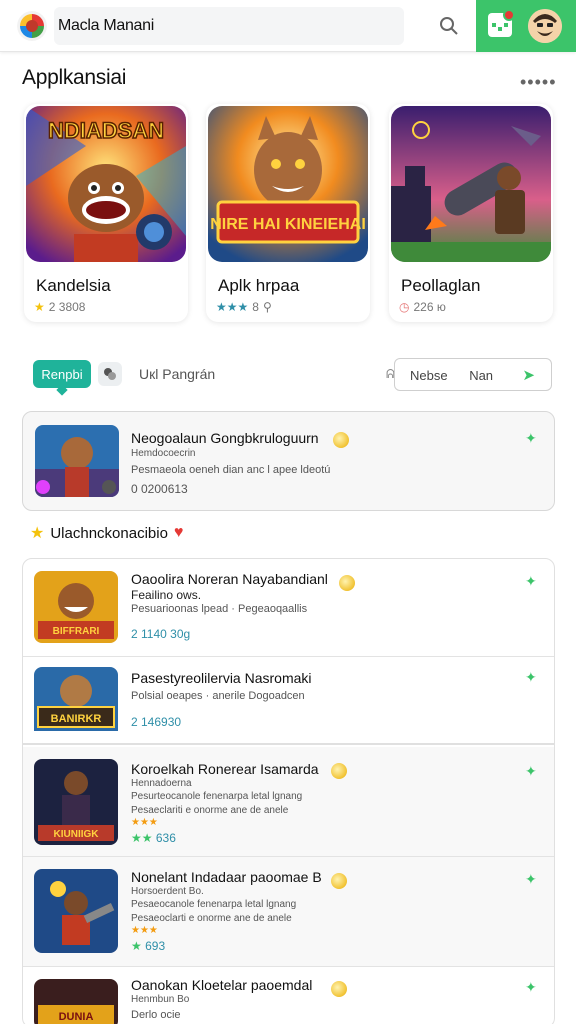 The image size is (576, 1024). I want to click on list-item-description-2: Pesaeclariti e onorme ane de anele, so click(210, 810).